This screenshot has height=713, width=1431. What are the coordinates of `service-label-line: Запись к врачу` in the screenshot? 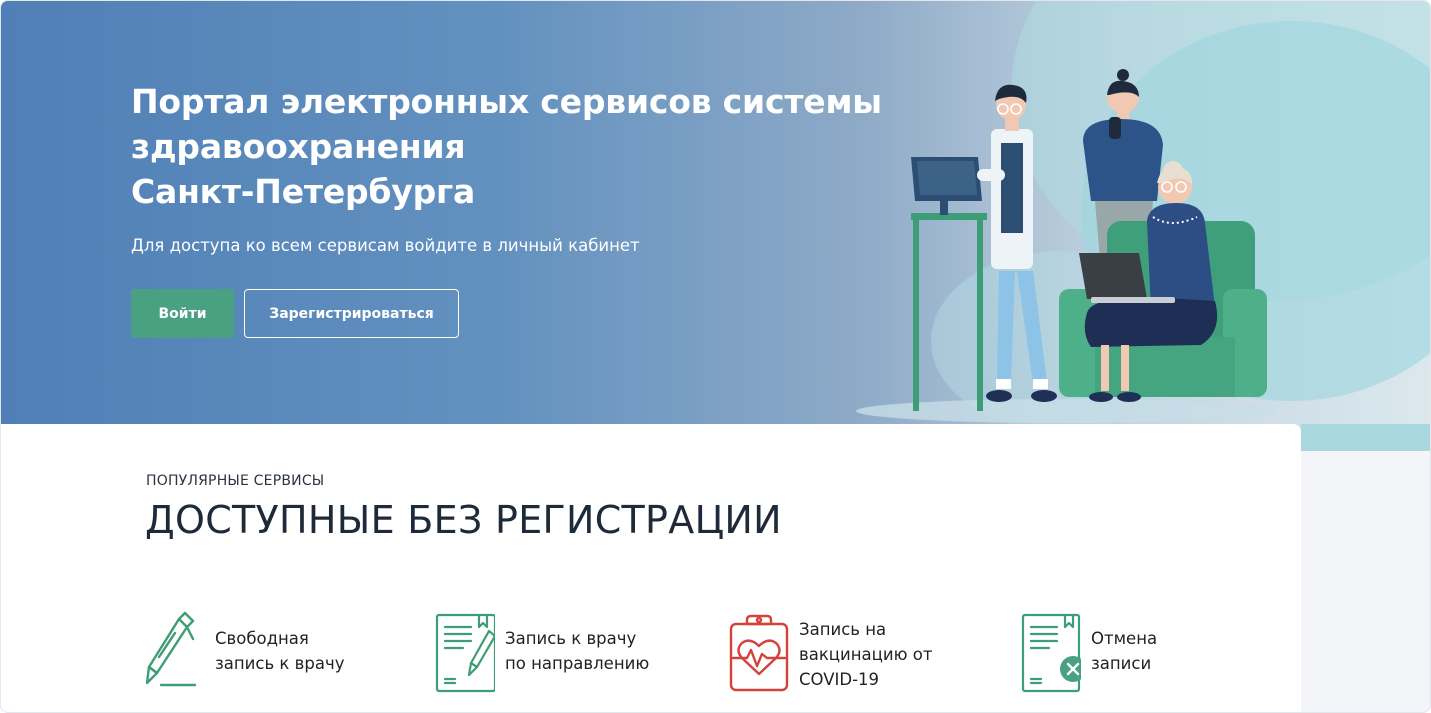 It's located at (571, 638).